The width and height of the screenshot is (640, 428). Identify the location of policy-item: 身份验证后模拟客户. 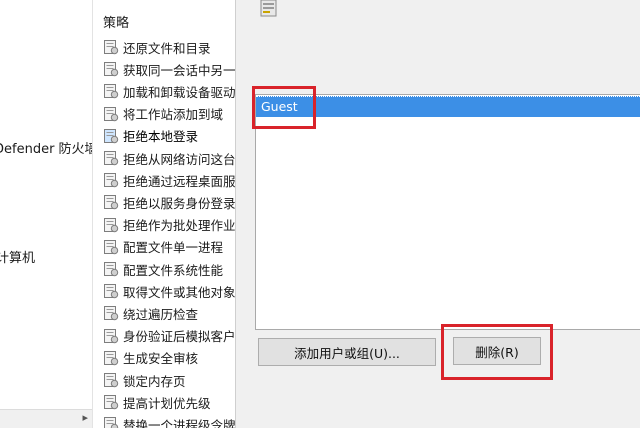
(169, 336).